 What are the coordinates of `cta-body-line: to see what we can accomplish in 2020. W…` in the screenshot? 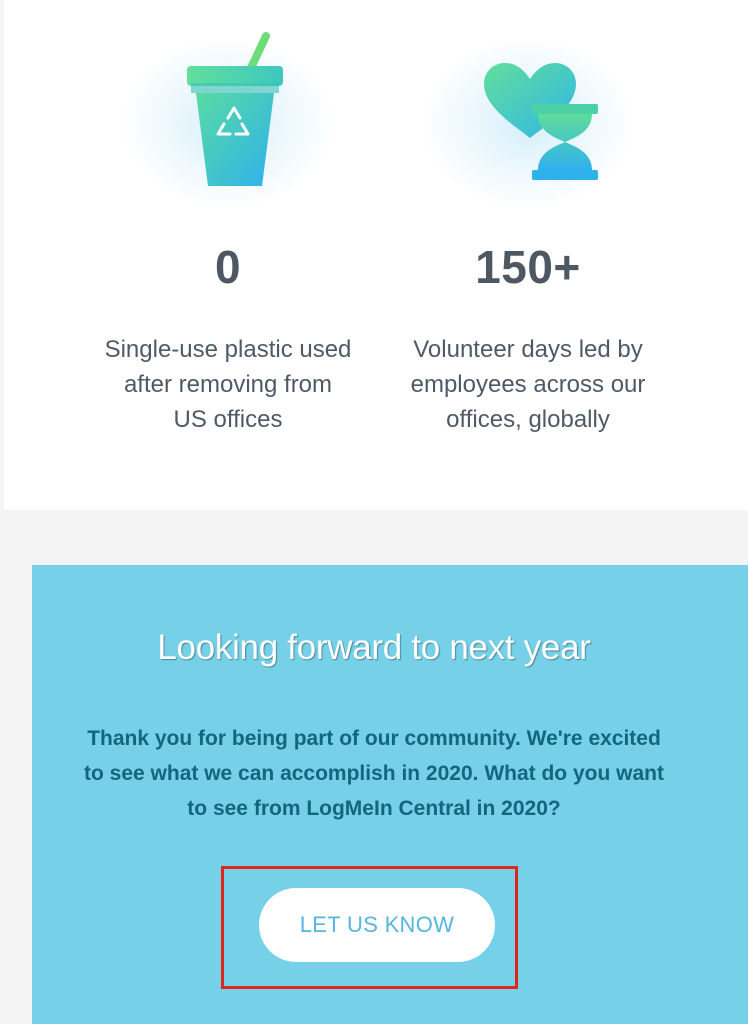 It's located at (374, 773).